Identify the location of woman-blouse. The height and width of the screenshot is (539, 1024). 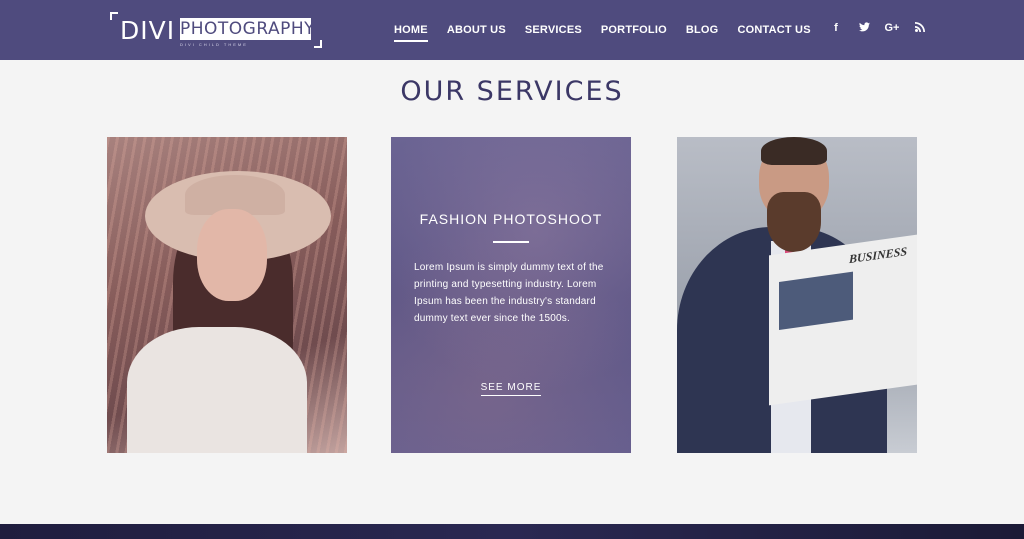
(217, 390).